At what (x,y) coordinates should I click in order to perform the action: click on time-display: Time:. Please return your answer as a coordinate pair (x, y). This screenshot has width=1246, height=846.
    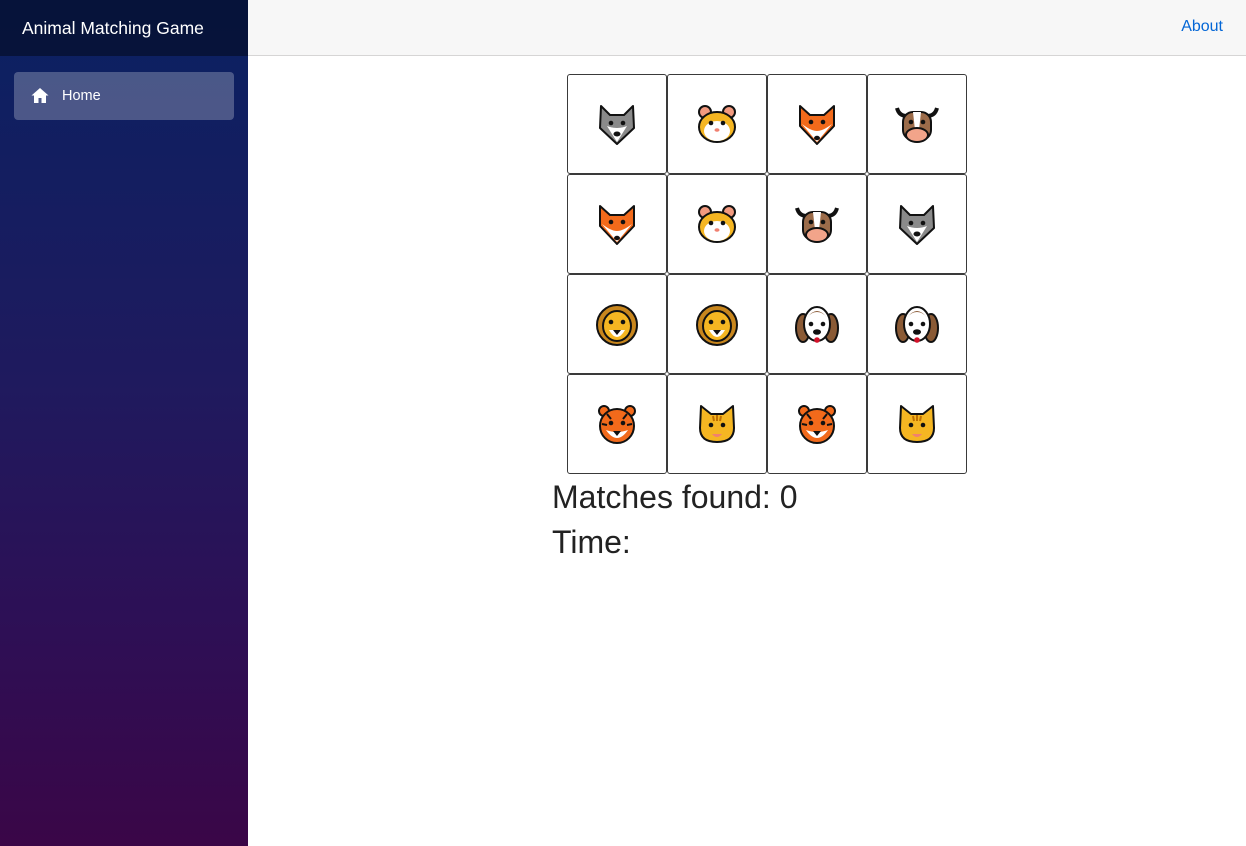
    Looking at the image, I should click on (591, 542).